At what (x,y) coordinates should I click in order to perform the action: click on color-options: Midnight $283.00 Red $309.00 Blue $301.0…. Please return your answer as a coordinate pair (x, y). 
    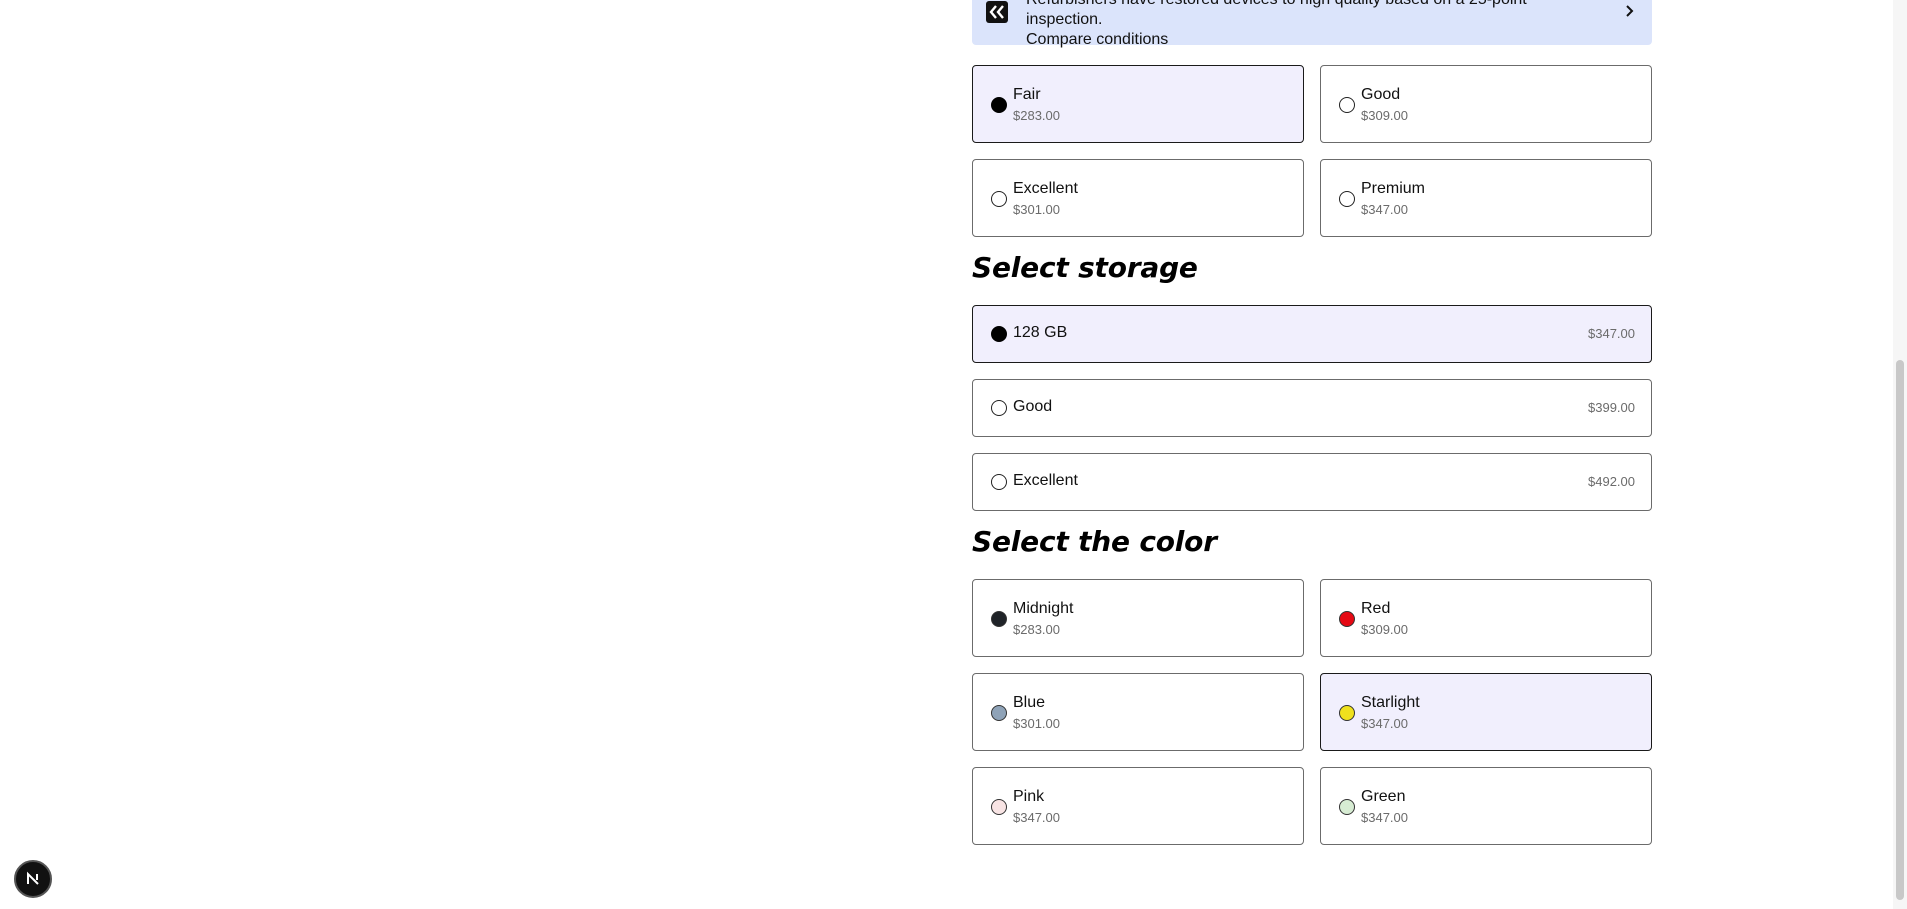
    Looking at the image, I should click on (1312, 712).